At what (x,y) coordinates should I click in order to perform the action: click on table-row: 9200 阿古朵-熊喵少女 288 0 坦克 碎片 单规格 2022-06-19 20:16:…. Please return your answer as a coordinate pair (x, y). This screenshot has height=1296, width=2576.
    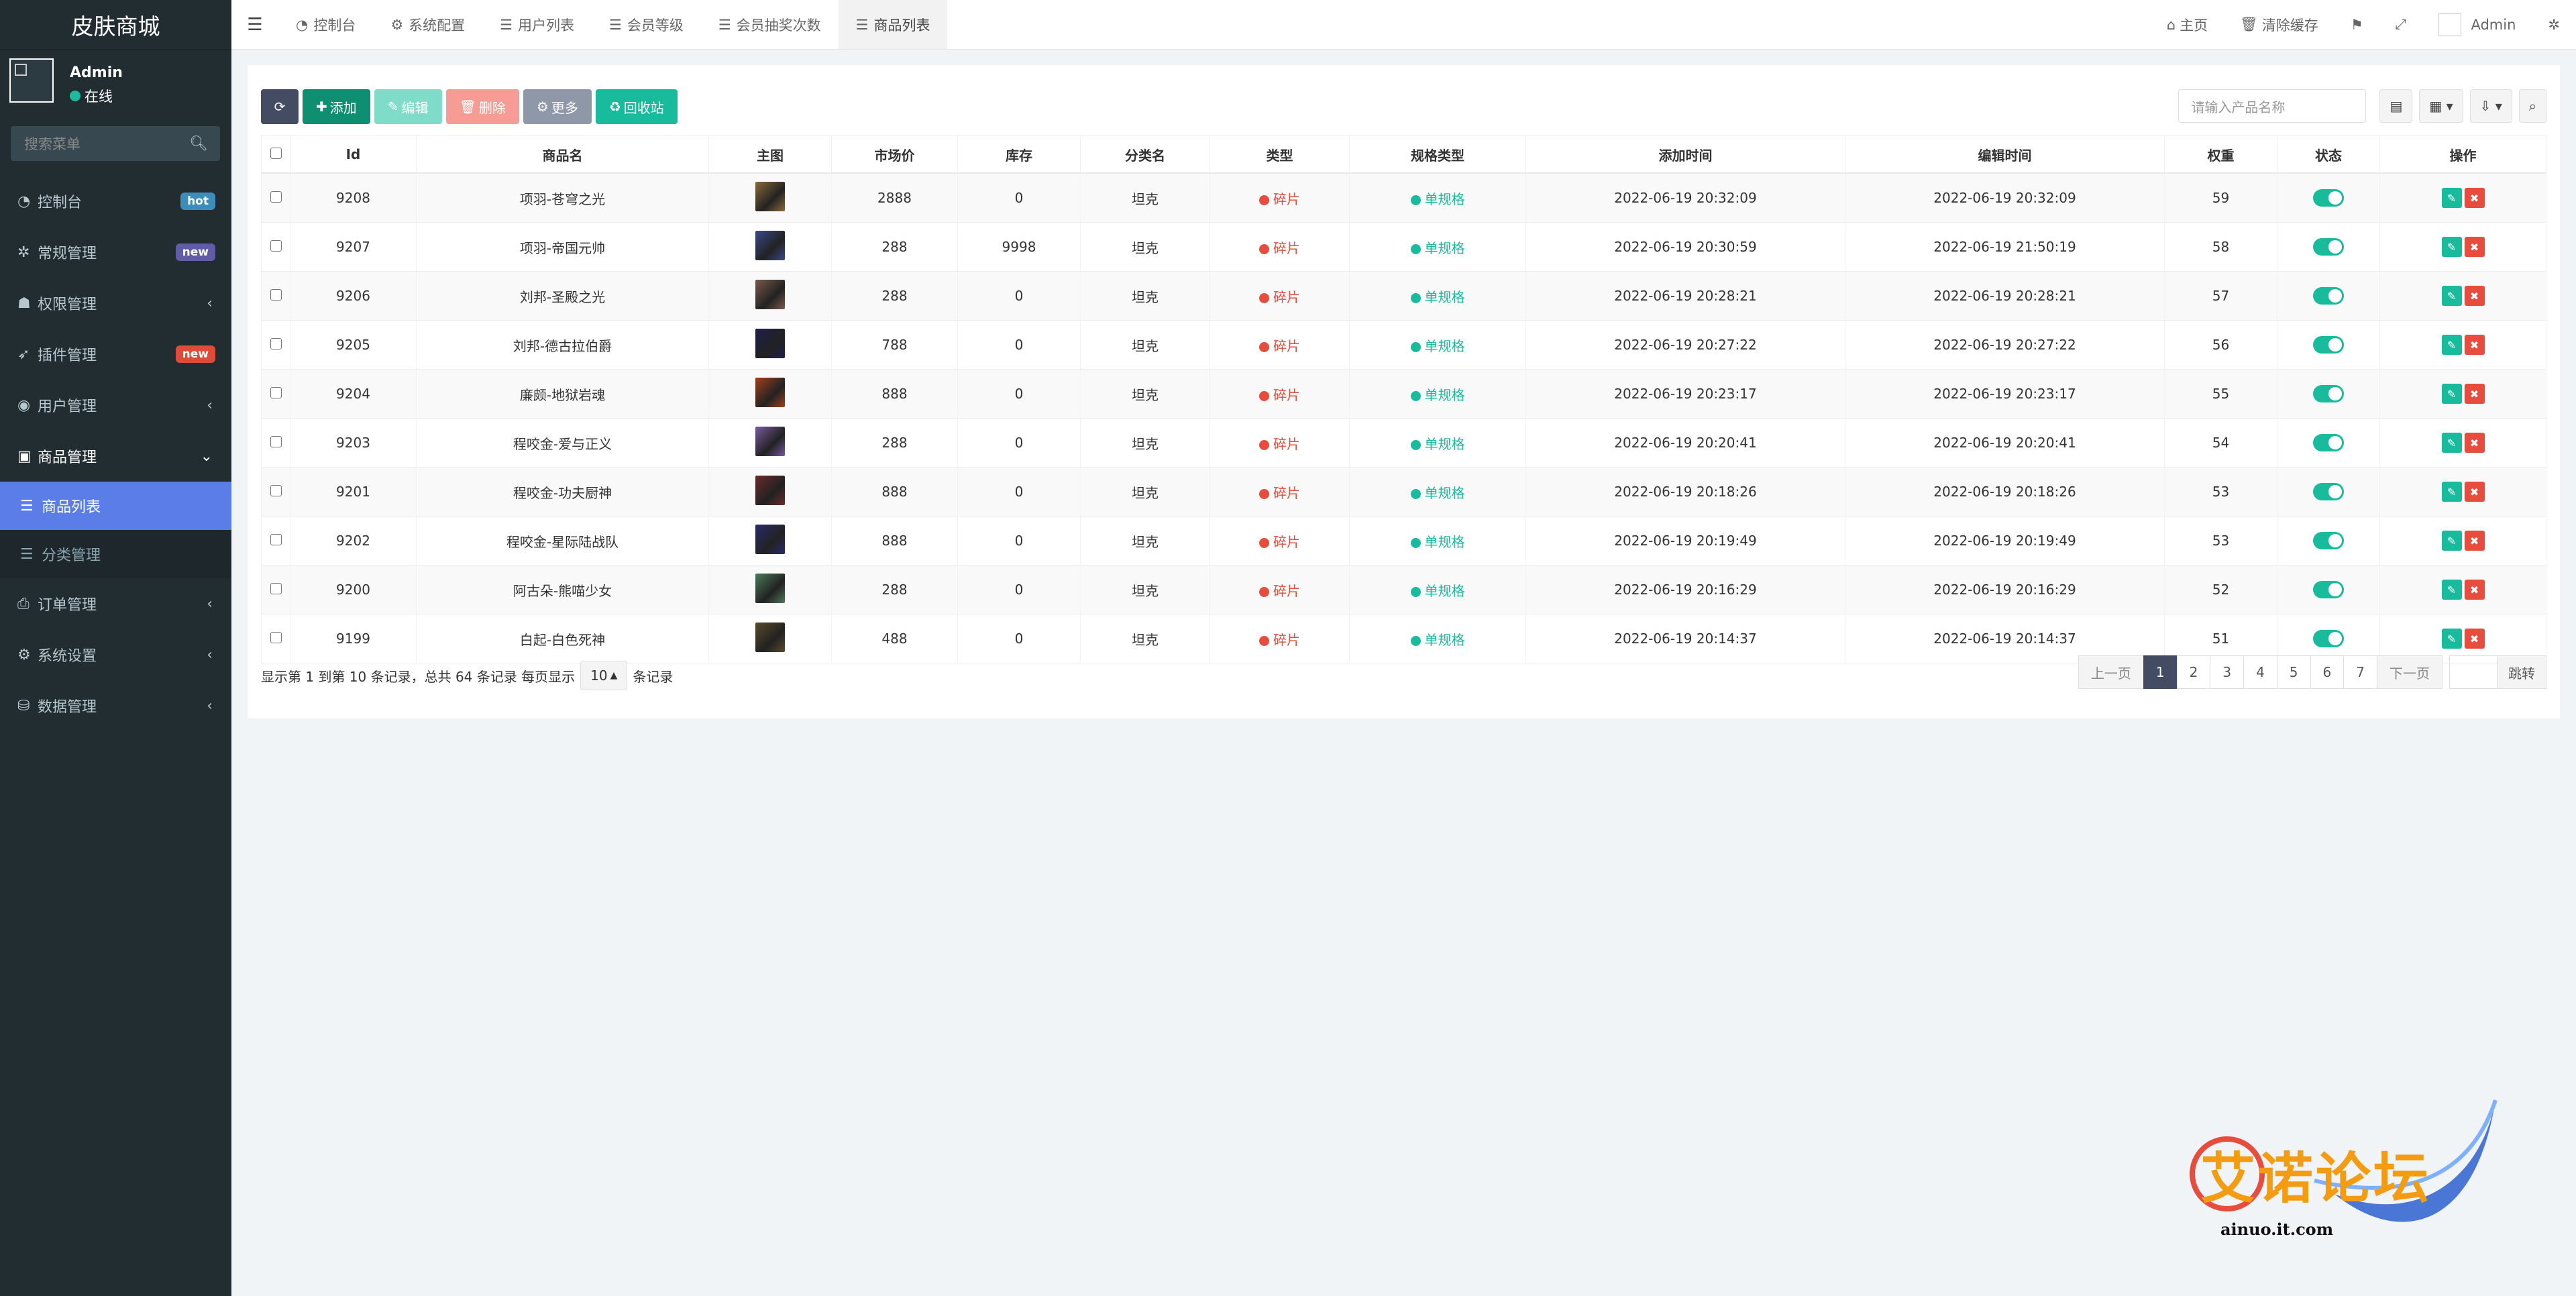
    Looking at the image, I should click on (1403, 589).